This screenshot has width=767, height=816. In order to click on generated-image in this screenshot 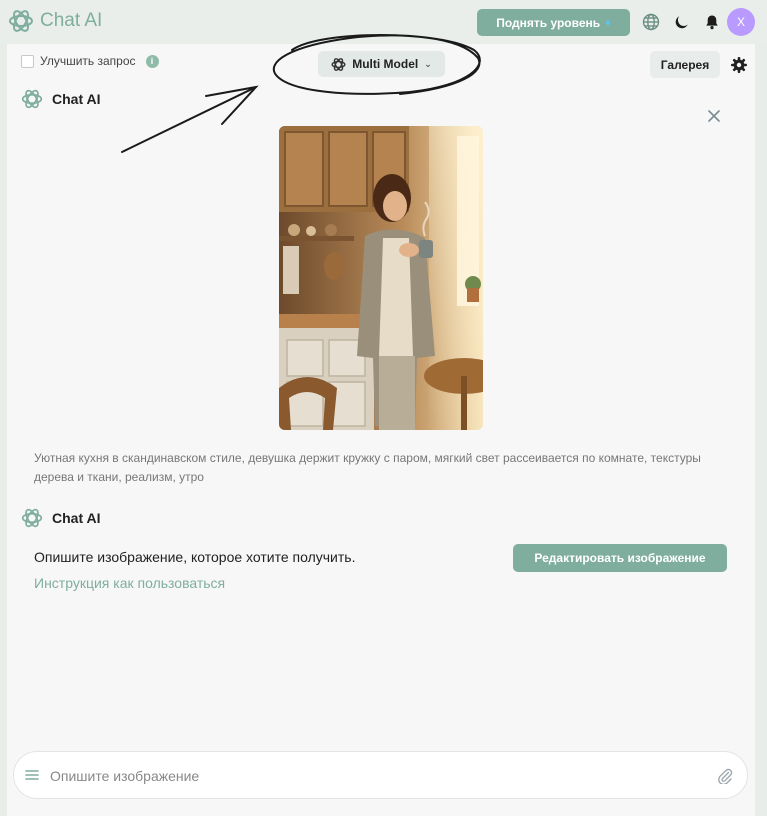, I will do `click(381, 278)`.